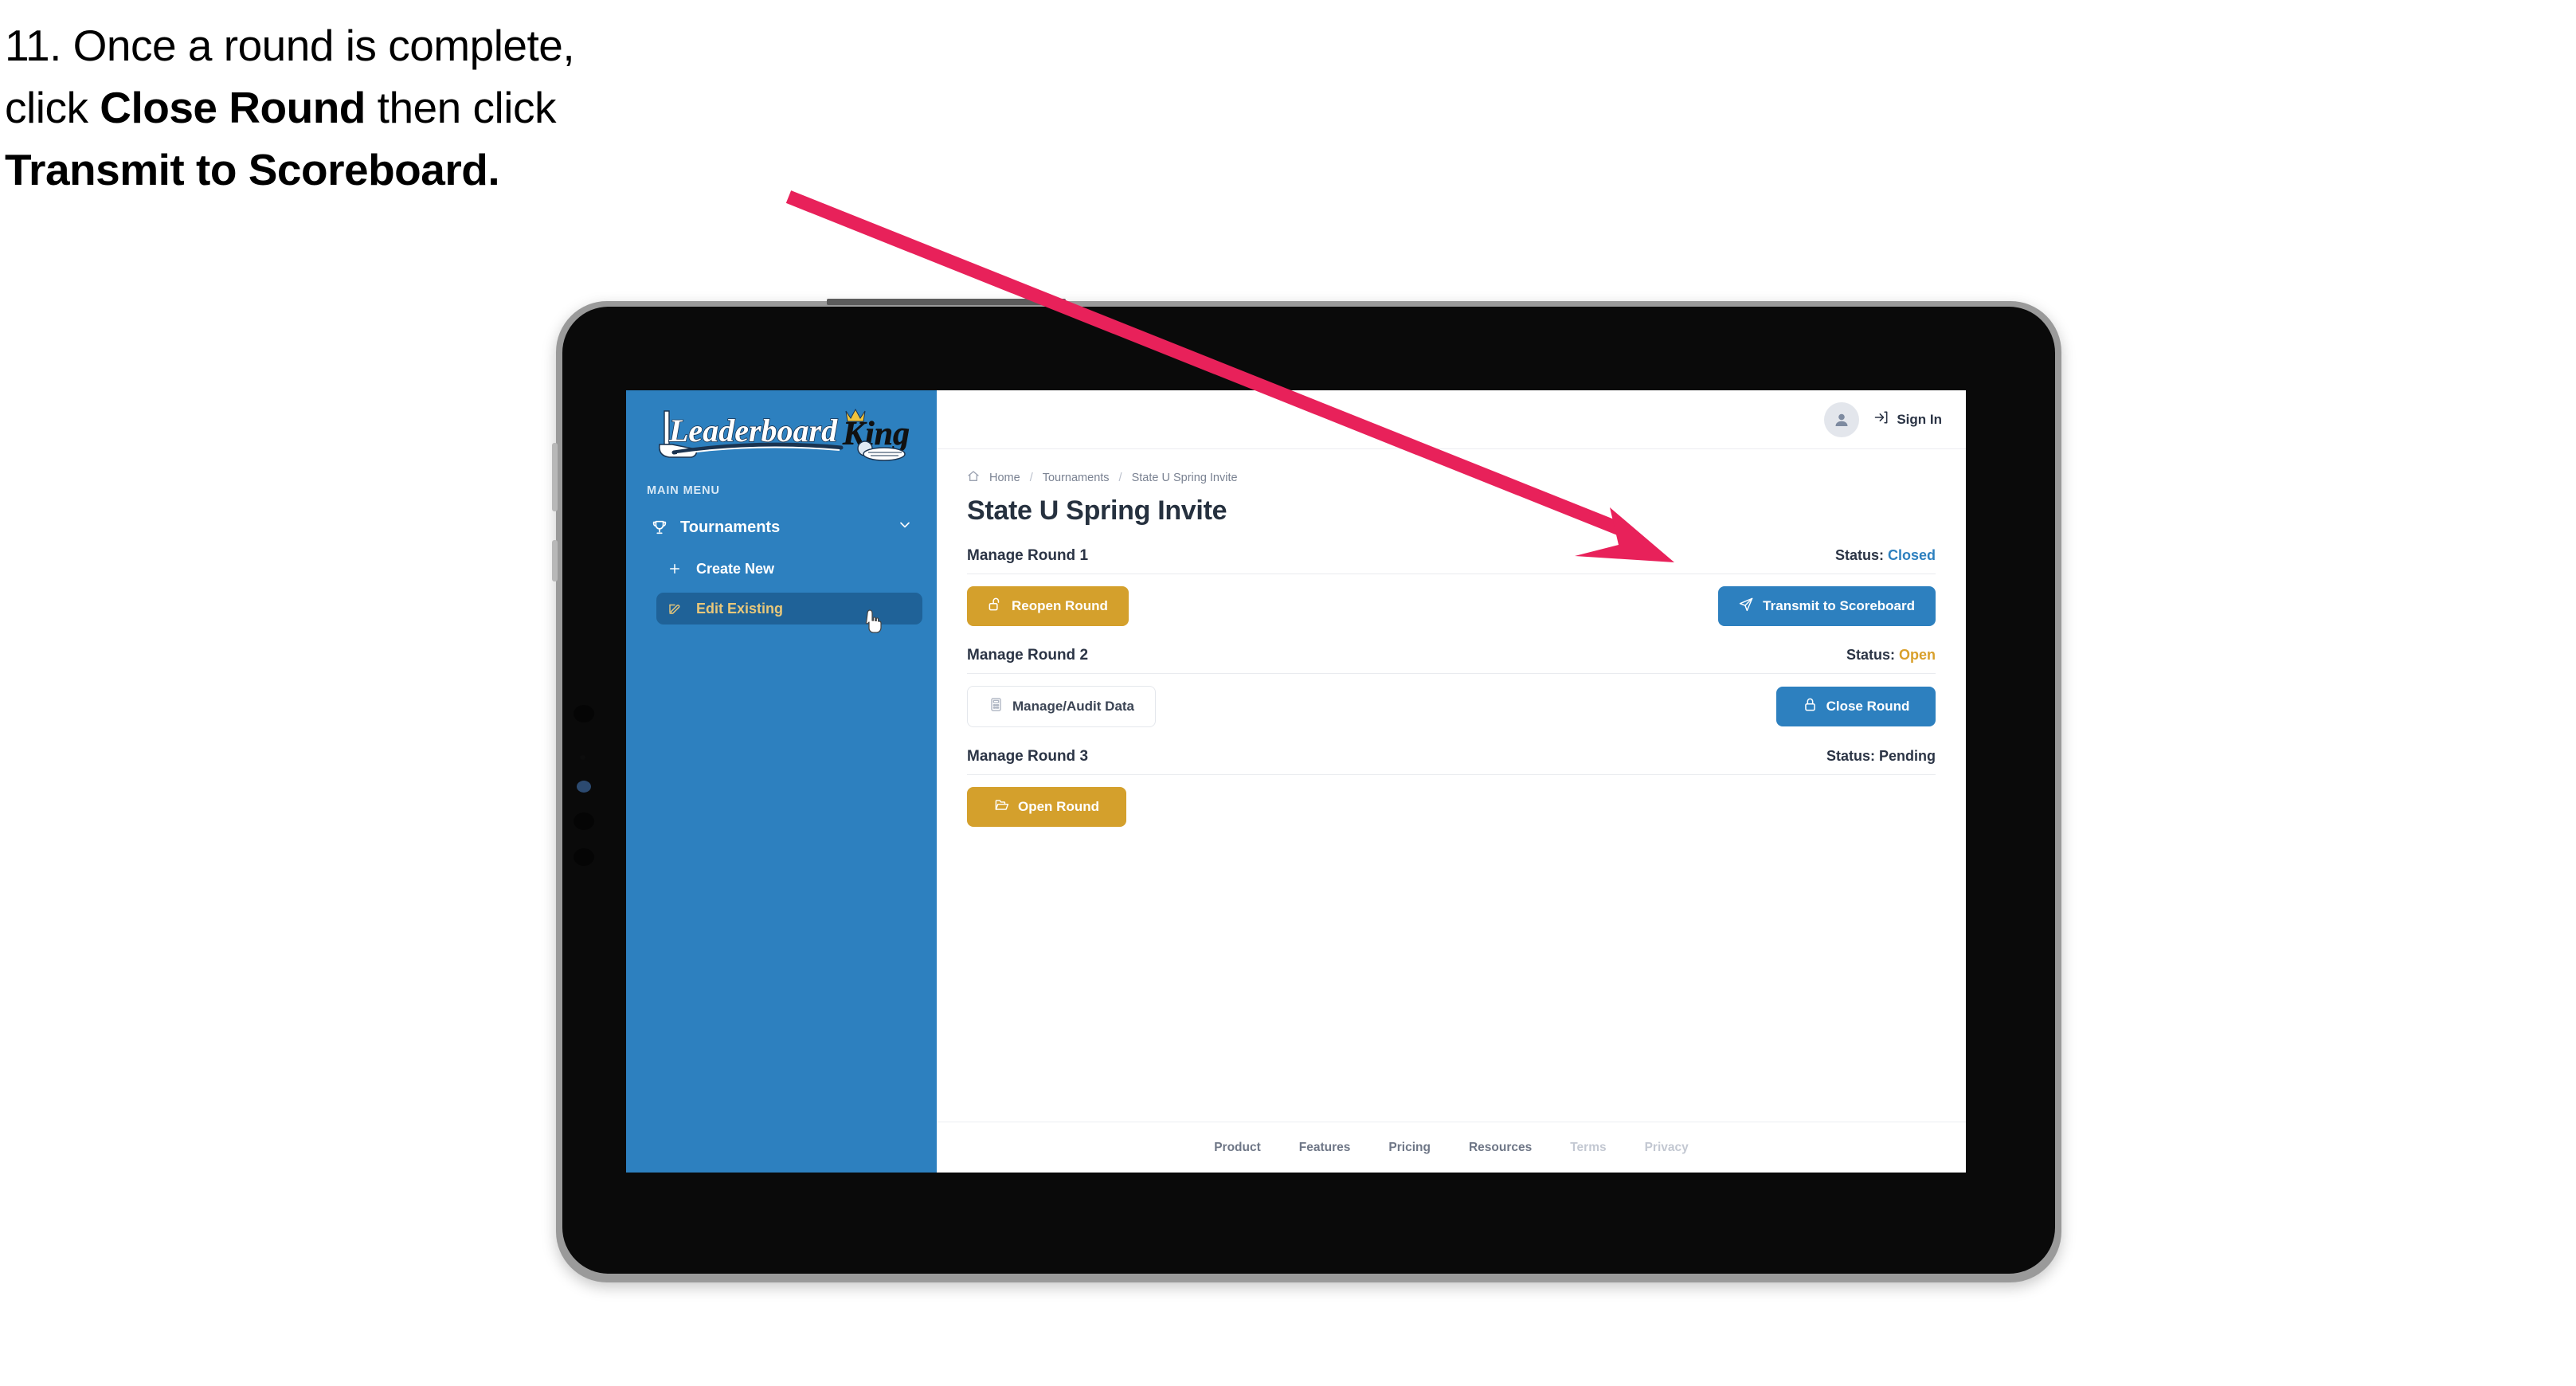 The width and height of the screenshot is (2576, 1386). What do you see at coordinates (1028, 756) in the screenshot?
I see `round-name: Manage Round 3` at bounding box center [1028, 756].